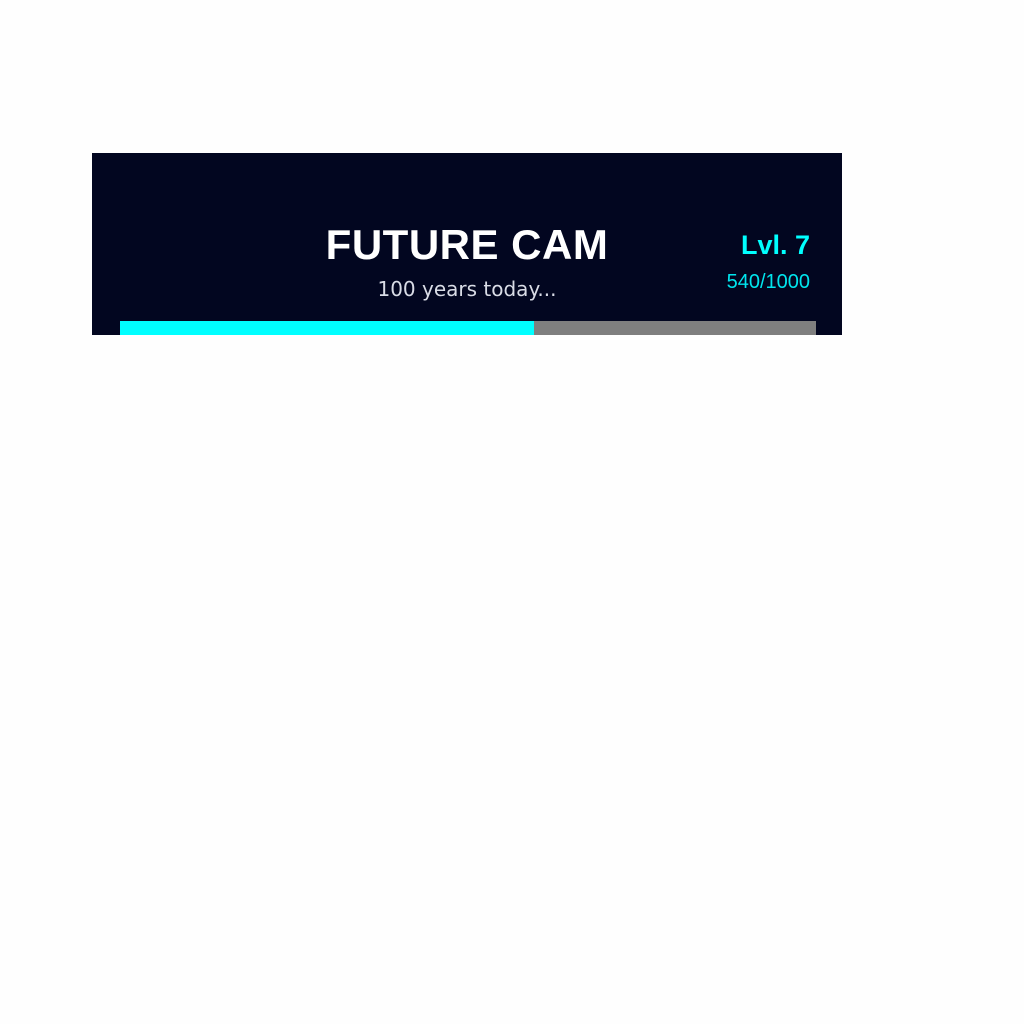 The width and height of the screenshot is (1024, 1024). What do you see at coordinates (775, 245) in the screenshot?
I see `level-label: Lvl. 7` at bounding box center [775, 245].